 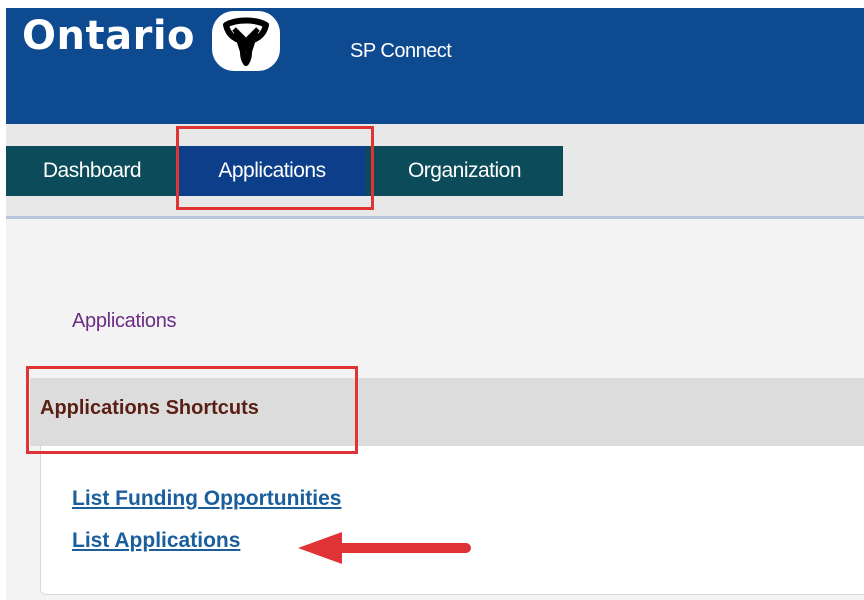 I want to click on app-name: SP Connect, so click(x=401, y=51).